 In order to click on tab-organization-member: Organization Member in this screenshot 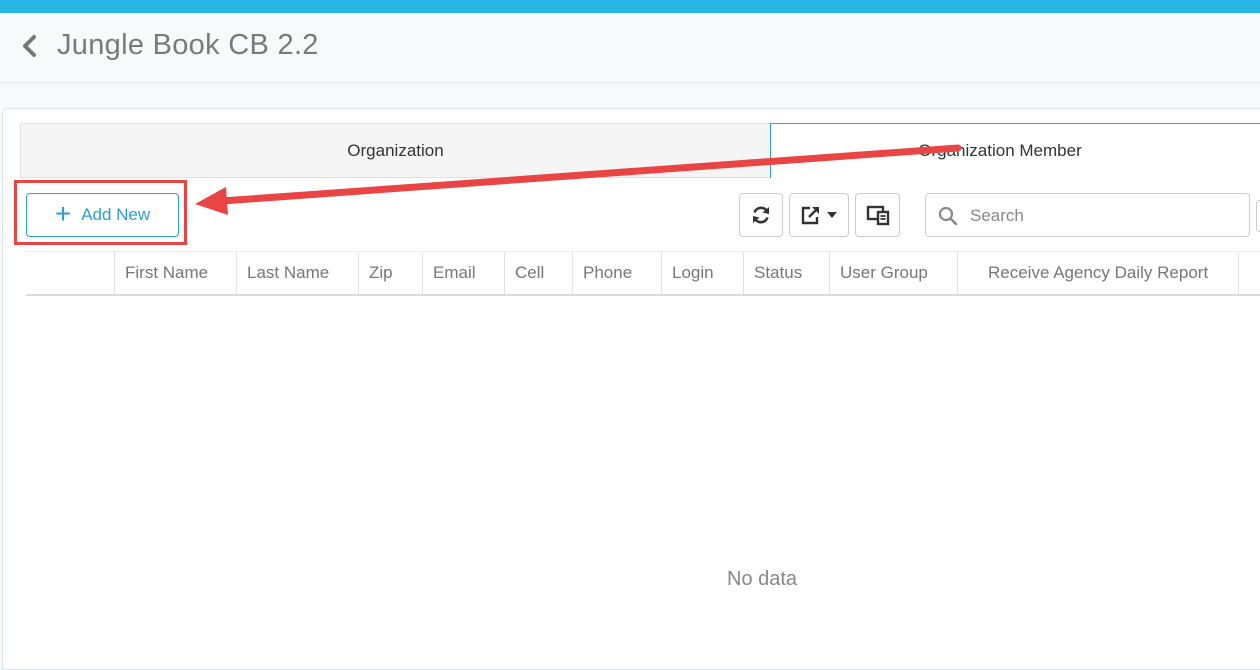, I will do `click(1015, 150)`.